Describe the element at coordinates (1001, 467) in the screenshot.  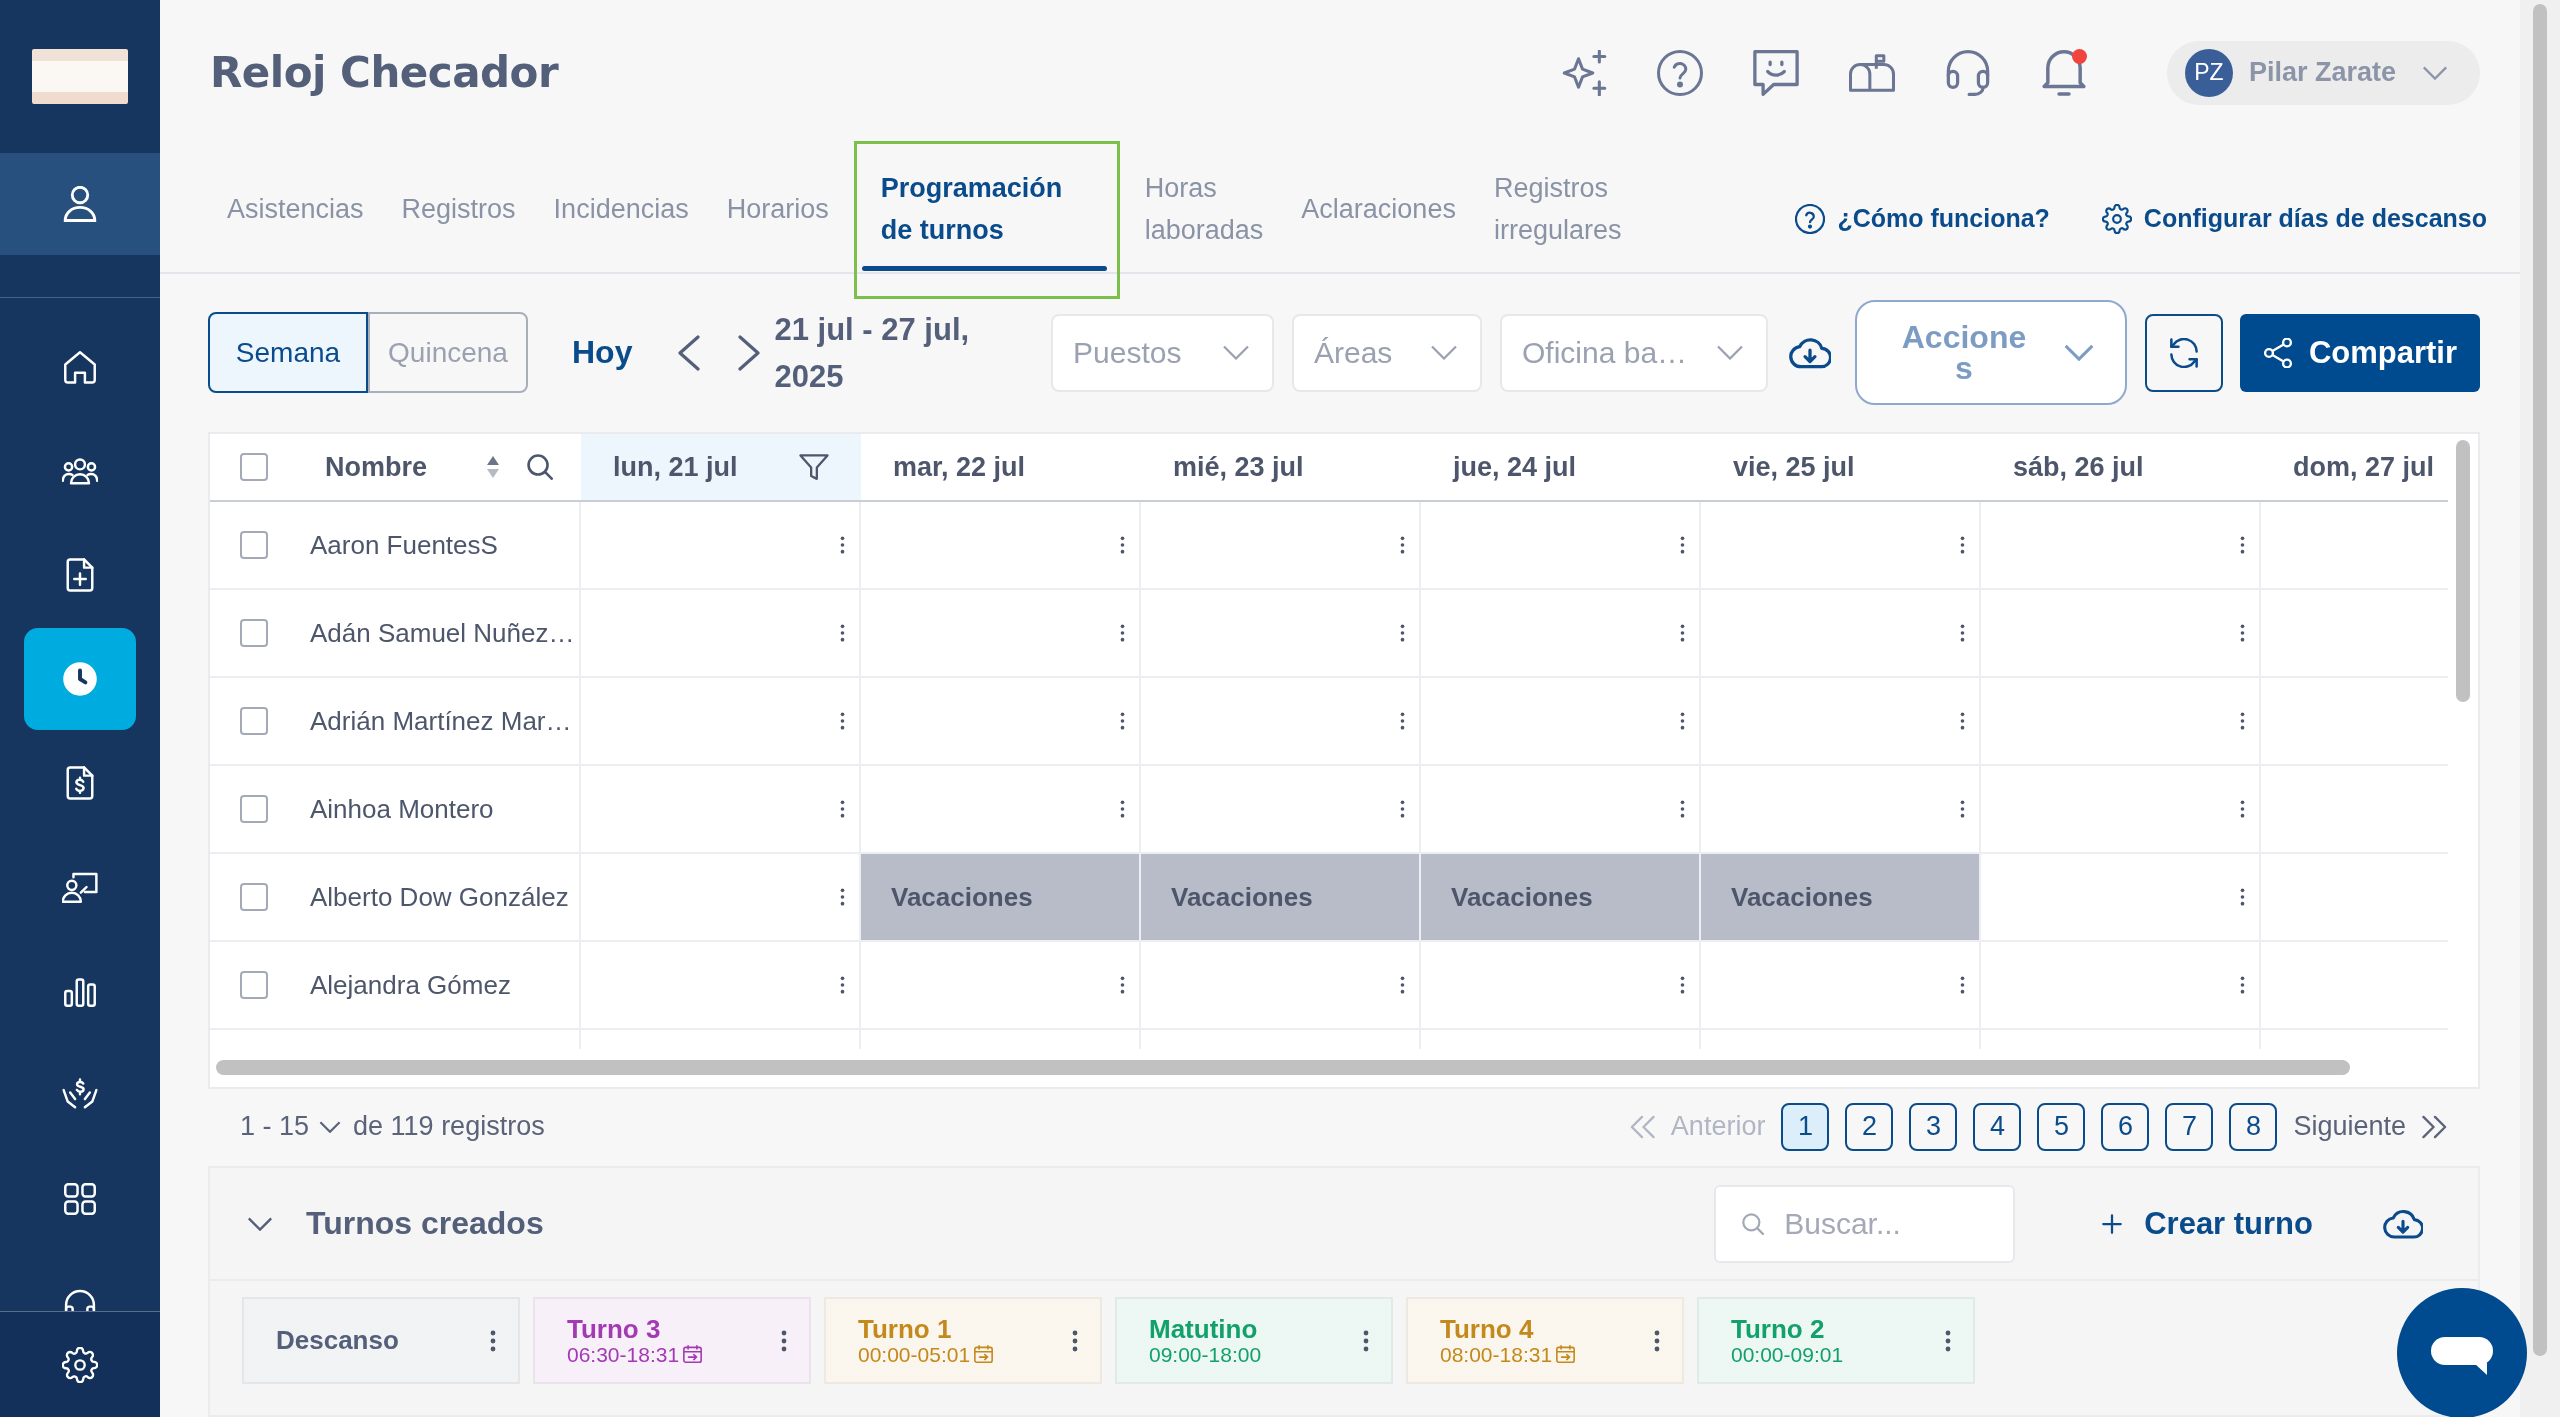
I see `column-header: mar, 22 jul` at that location.